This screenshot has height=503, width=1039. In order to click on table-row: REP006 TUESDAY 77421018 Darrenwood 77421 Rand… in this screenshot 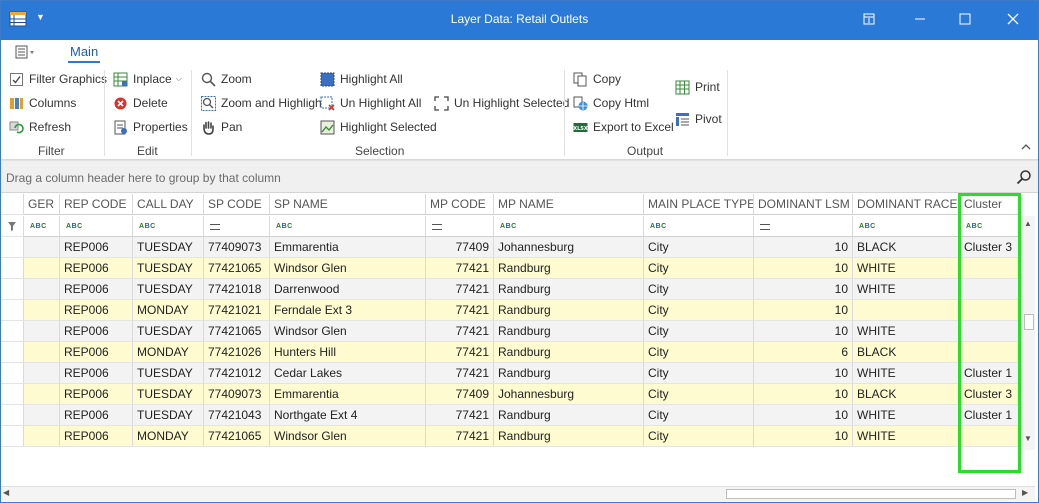, I will do `click(510, 289)`.